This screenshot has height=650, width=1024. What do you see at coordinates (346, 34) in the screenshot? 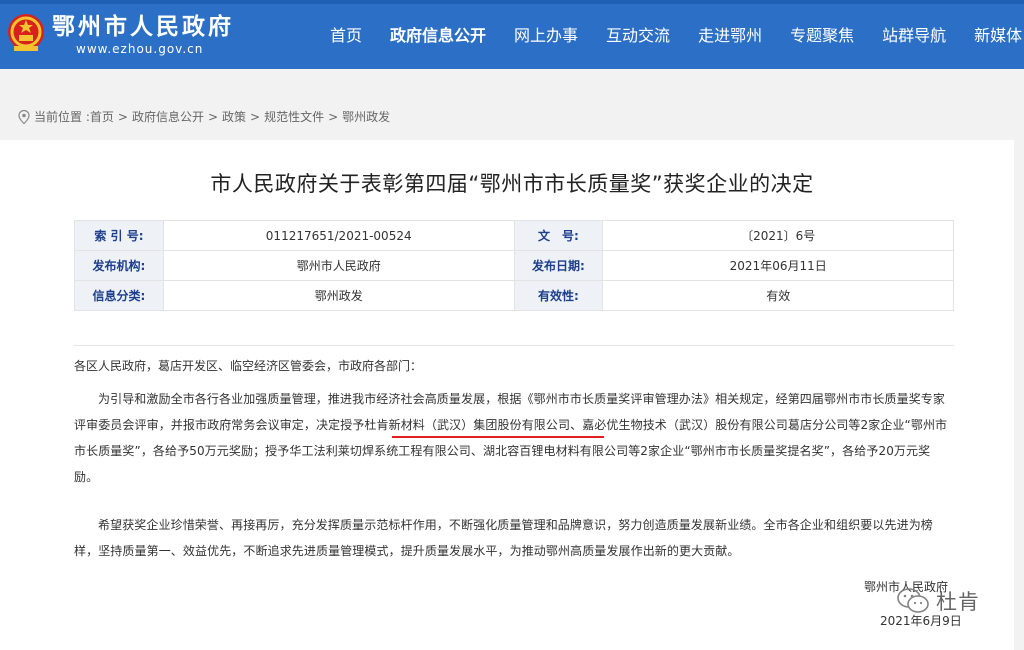
I see `nav-home: 首页` at bounding box center [346, 34].